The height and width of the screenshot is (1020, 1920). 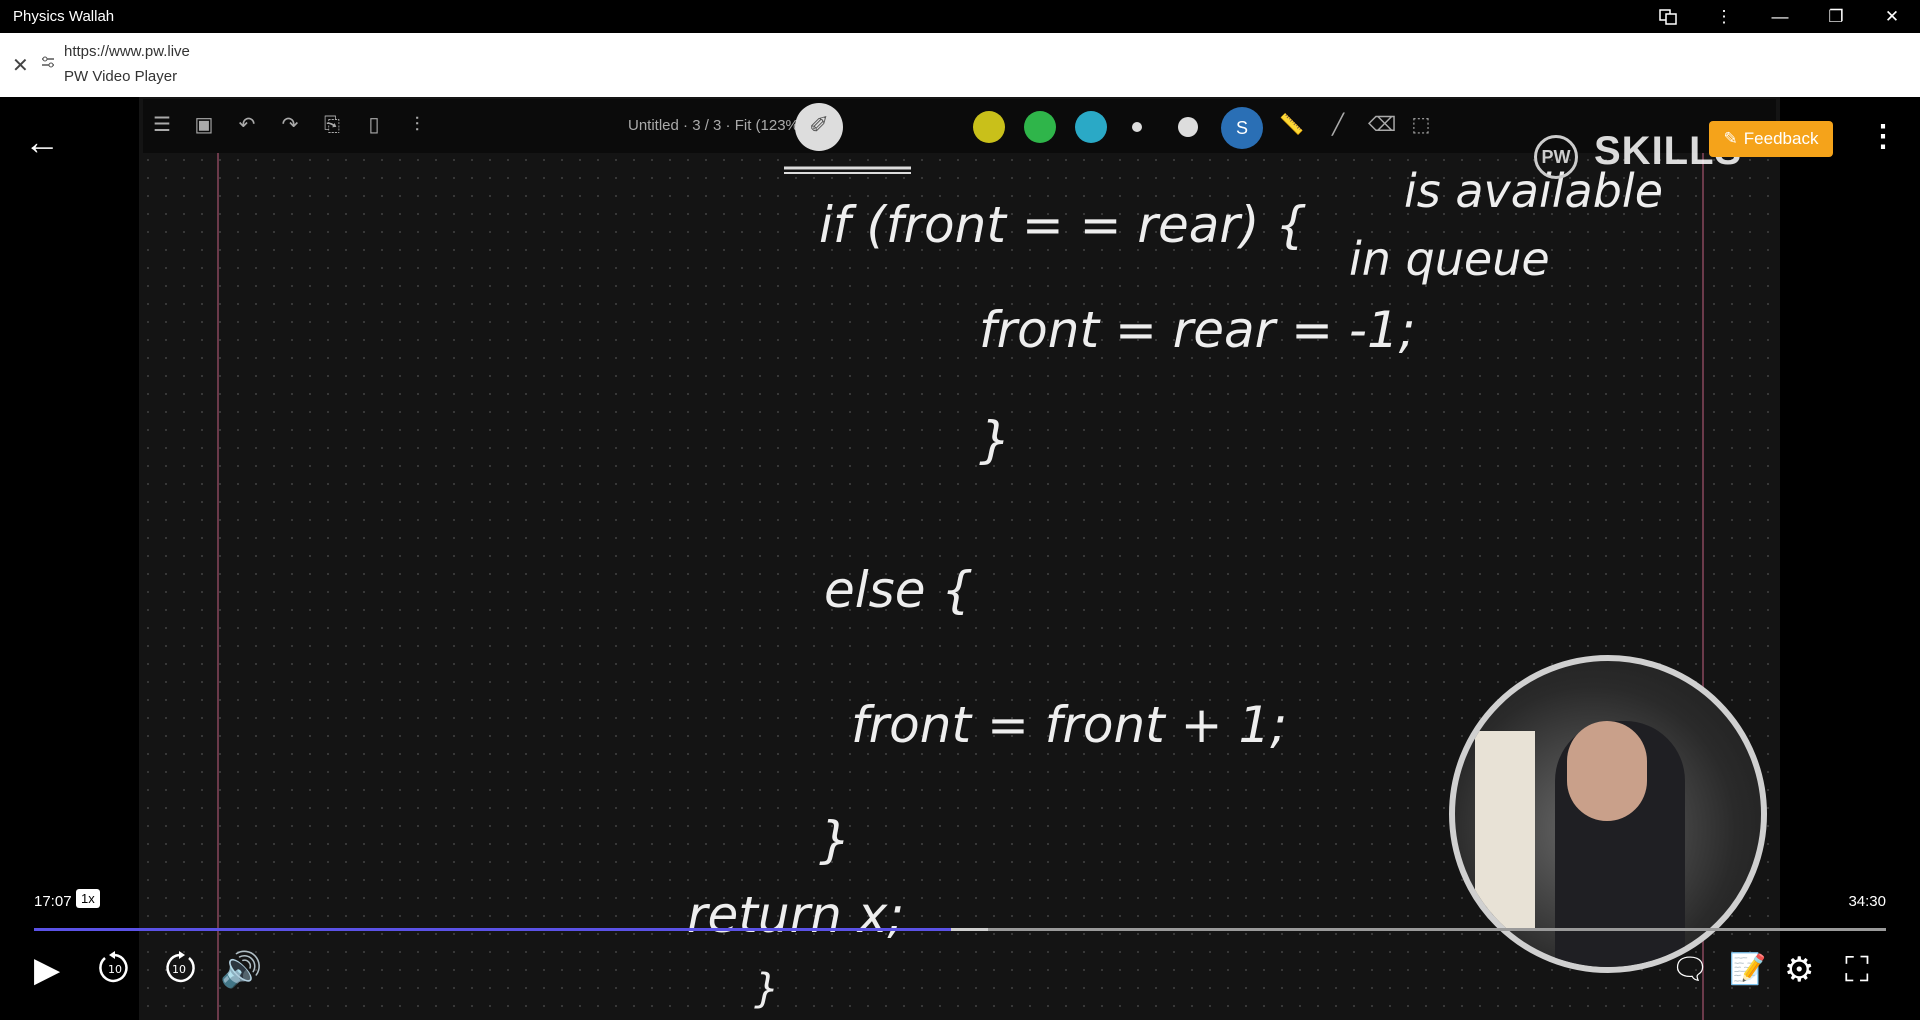 I want to click on code-line-if: if (front = = rear) {, so click(x=1063, y=225).